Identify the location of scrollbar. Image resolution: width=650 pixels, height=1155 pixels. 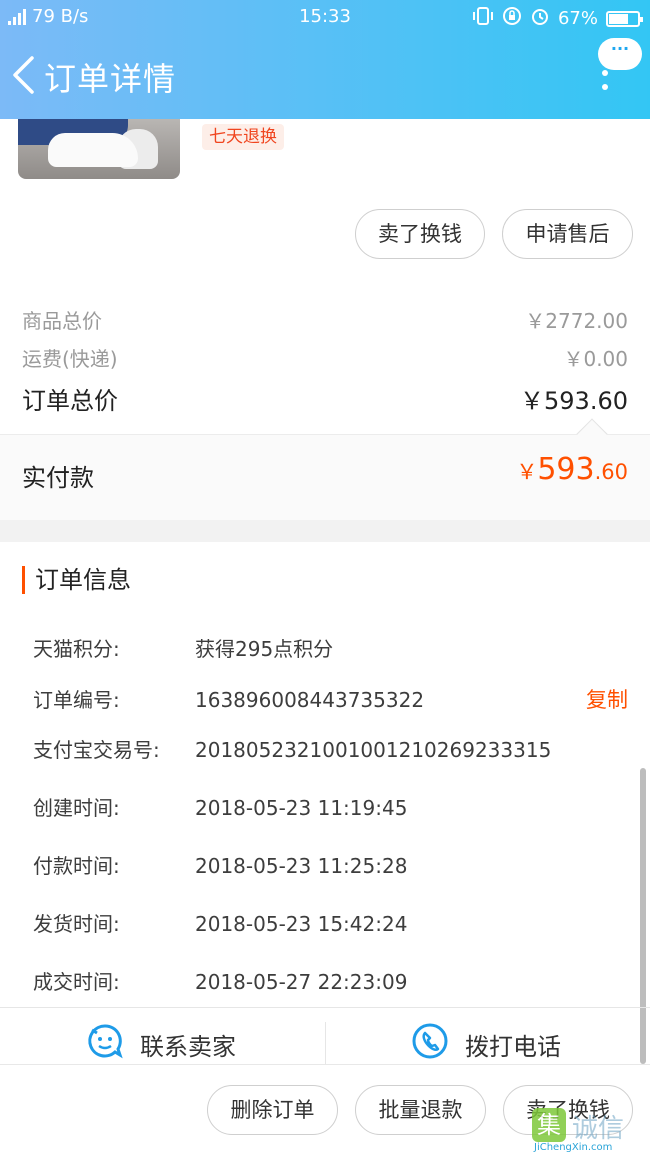
(643, 916).